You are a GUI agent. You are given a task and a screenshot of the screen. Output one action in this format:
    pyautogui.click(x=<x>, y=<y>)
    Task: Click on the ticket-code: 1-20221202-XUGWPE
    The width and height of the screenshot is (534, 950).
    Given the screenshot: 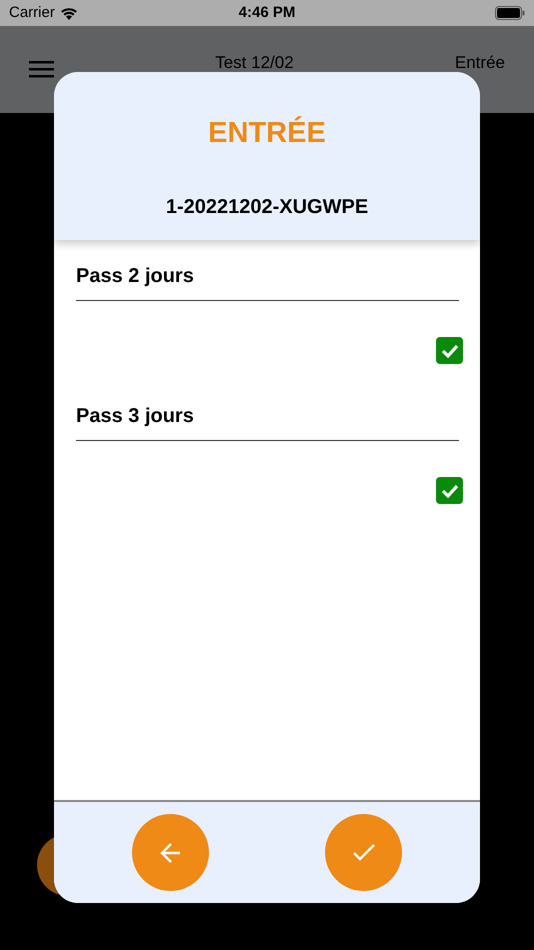 What is the action you would take?
    pyautogui.click(x=267, y=207)
    